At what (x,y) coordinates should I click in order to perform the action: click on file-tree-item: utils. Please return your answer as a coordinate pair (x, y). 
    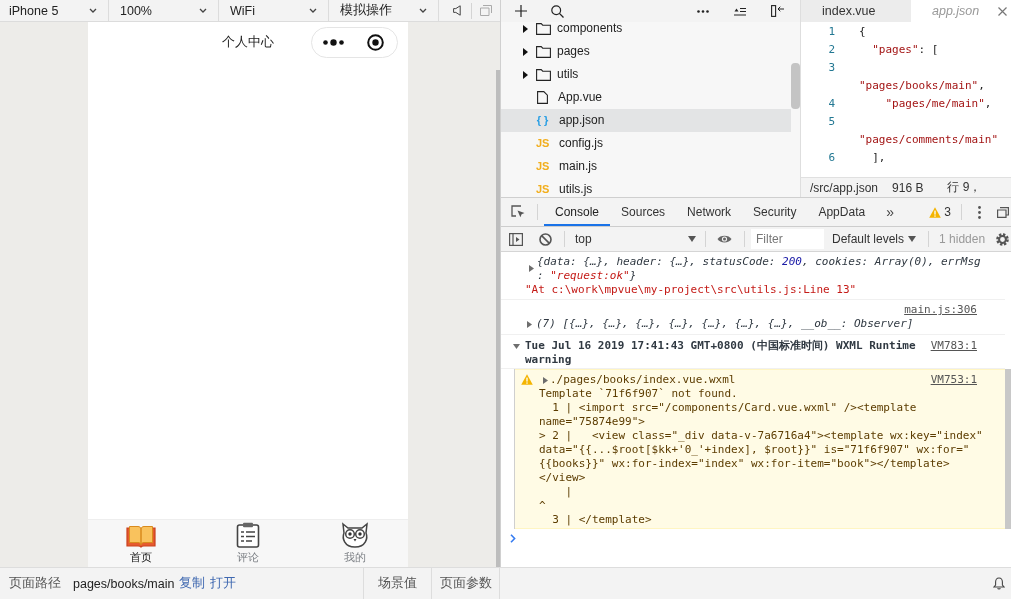
    Looking at the image, I should click on (646, 74).